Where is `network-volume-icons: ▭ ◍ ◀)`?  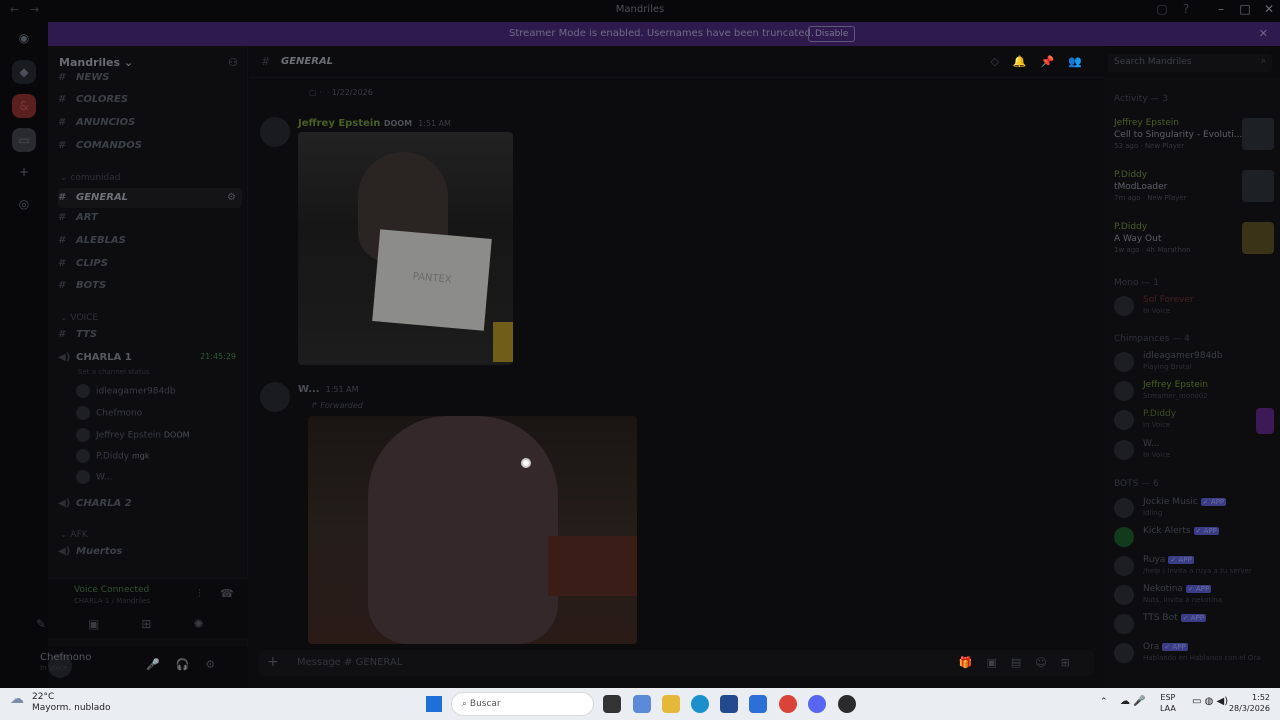 network-volume-icons: ▭ ◍ ◀) is located at coordinates (1210, 701).